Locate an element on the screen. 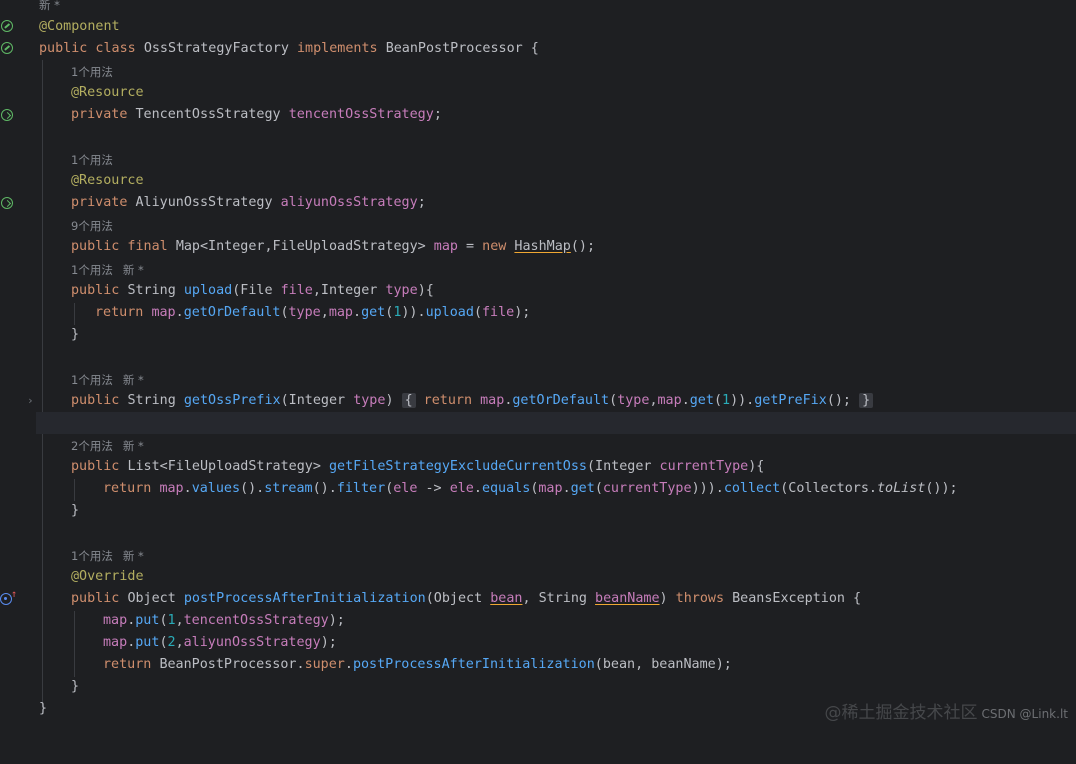 The width and height of the screenshot is (1076, 764). code-line: map.put(2,aliyunOssStrategy); is located at coordinates (556, 643).